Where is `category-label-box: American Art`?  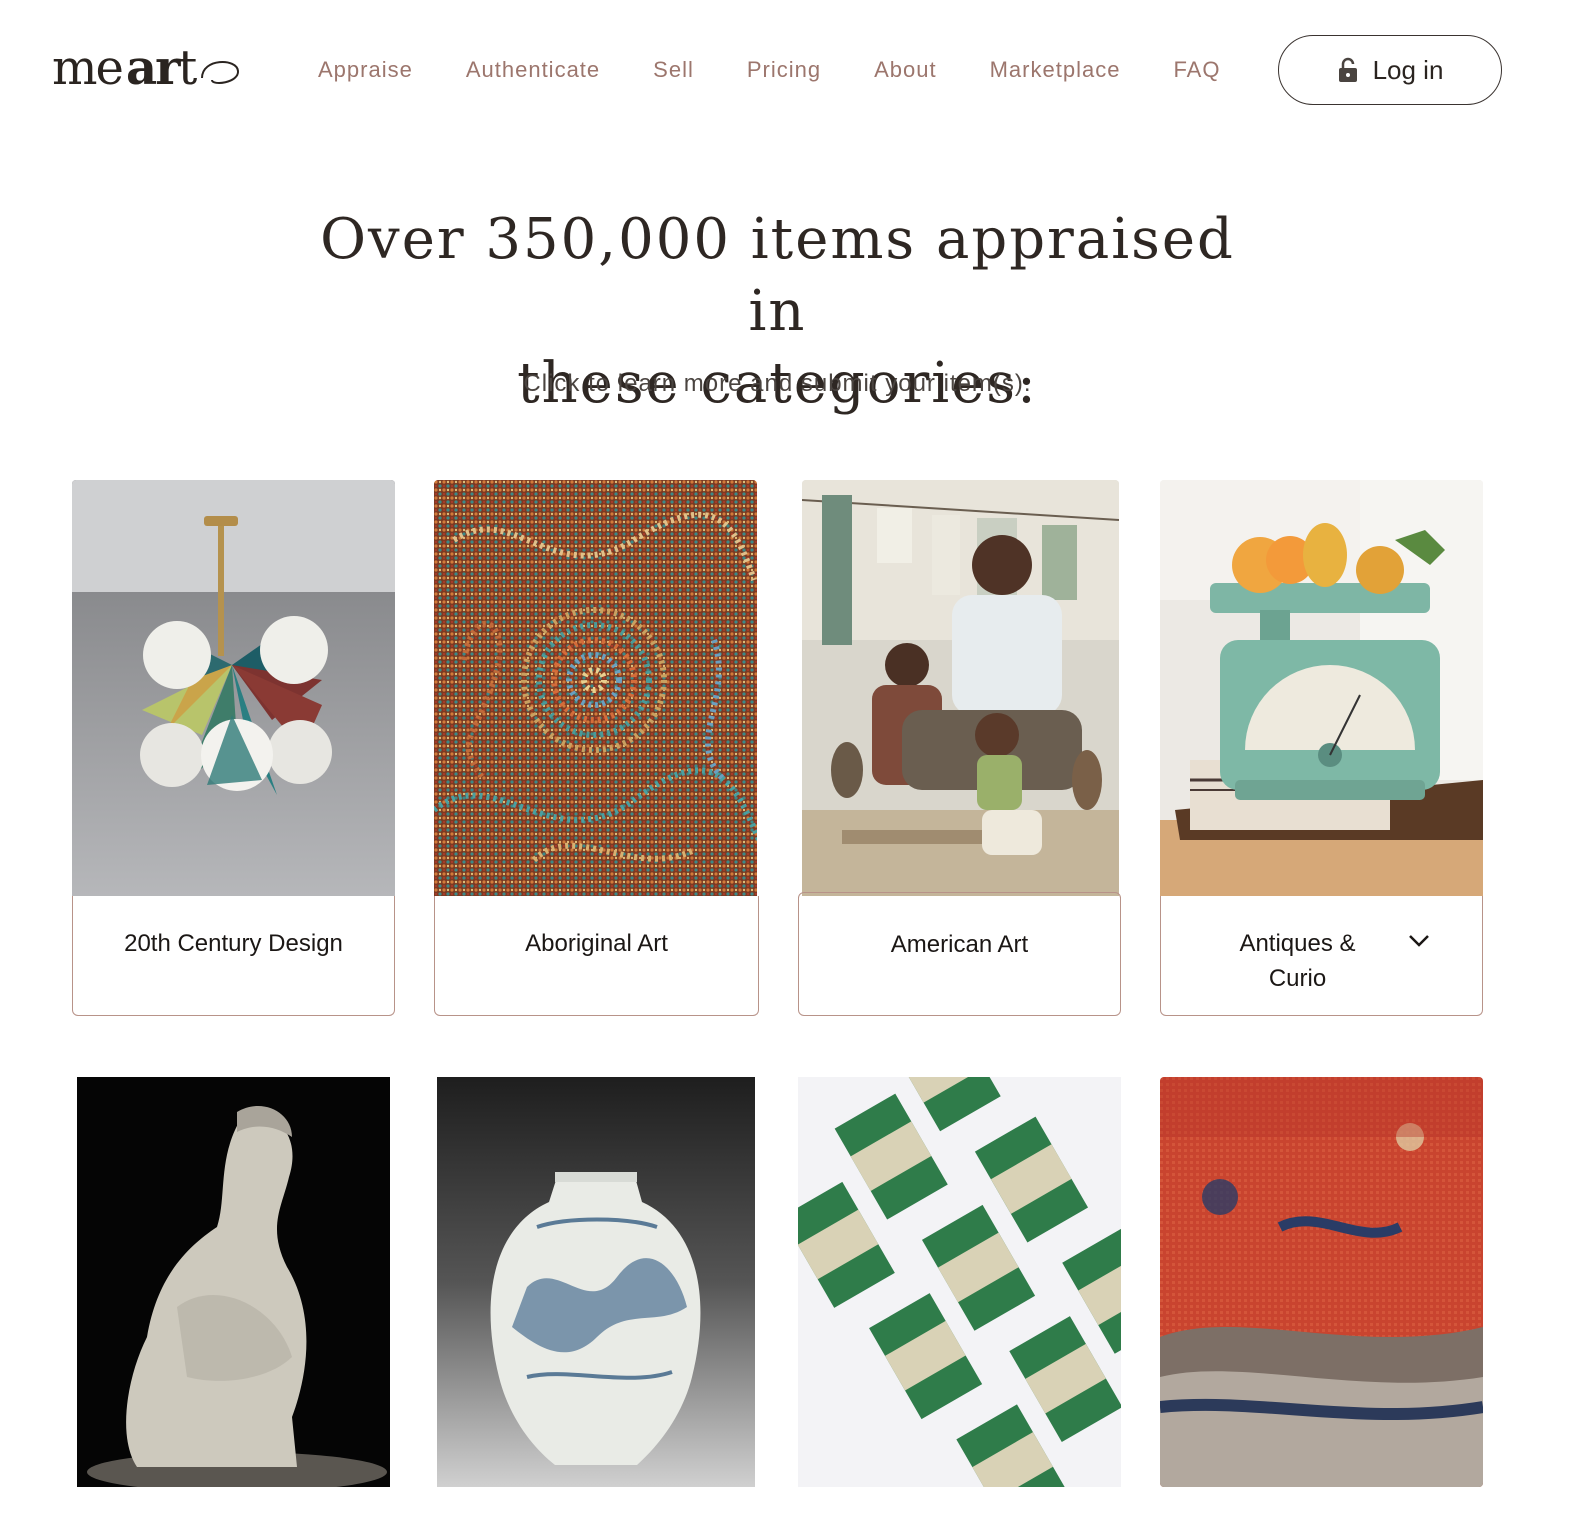
category-label-box: American Art is located at coordinates (959, 954).